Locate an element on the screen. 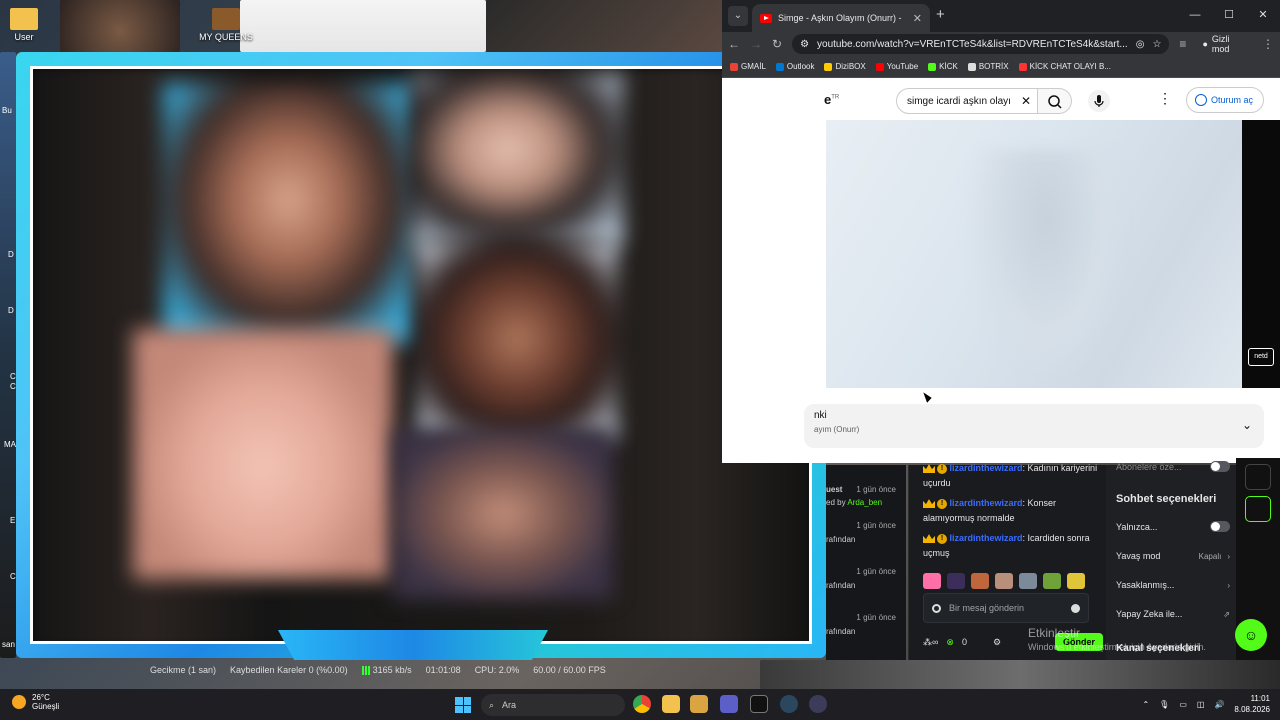  search-input: simge icardi aşkın olayı ✕ is located at coordinates (967, 101).